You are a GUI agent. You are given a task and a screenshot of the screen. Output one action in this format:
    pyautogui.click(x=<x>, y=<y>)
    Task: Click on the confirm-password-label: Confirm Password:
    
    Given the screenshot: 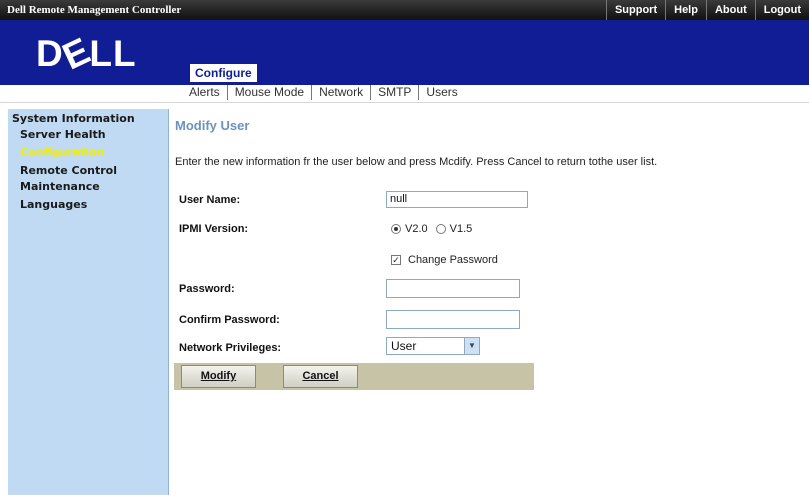 What is the action you would take?
    pyautogui.click(x=229, y=320)
    